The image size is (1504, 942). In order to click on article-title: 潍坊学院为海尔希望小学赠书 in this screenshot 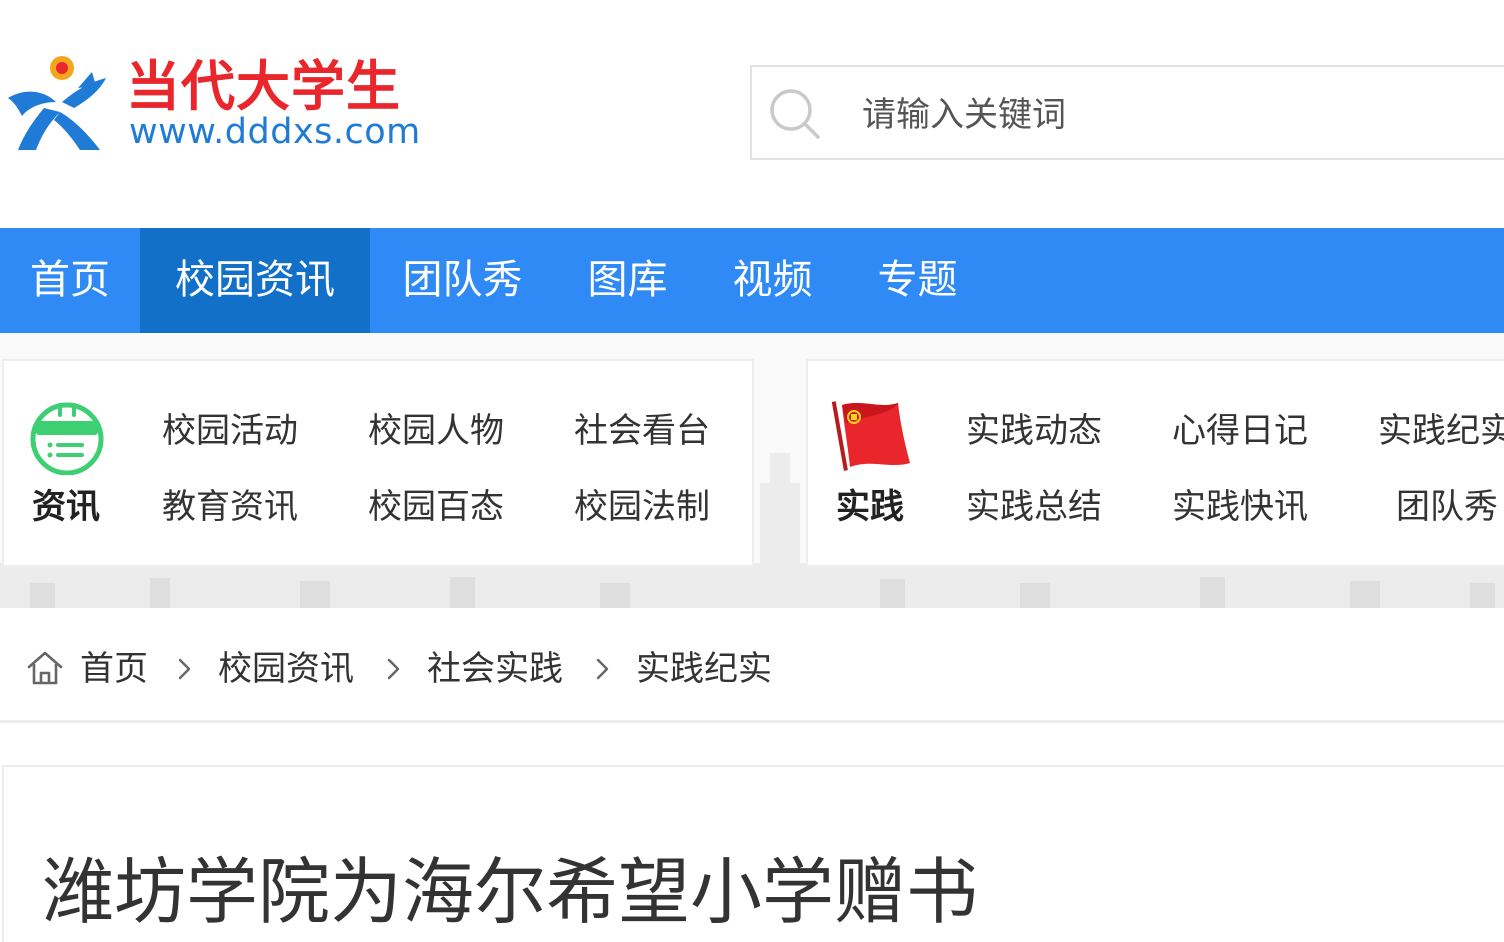, I will do `click(510, 892)`.